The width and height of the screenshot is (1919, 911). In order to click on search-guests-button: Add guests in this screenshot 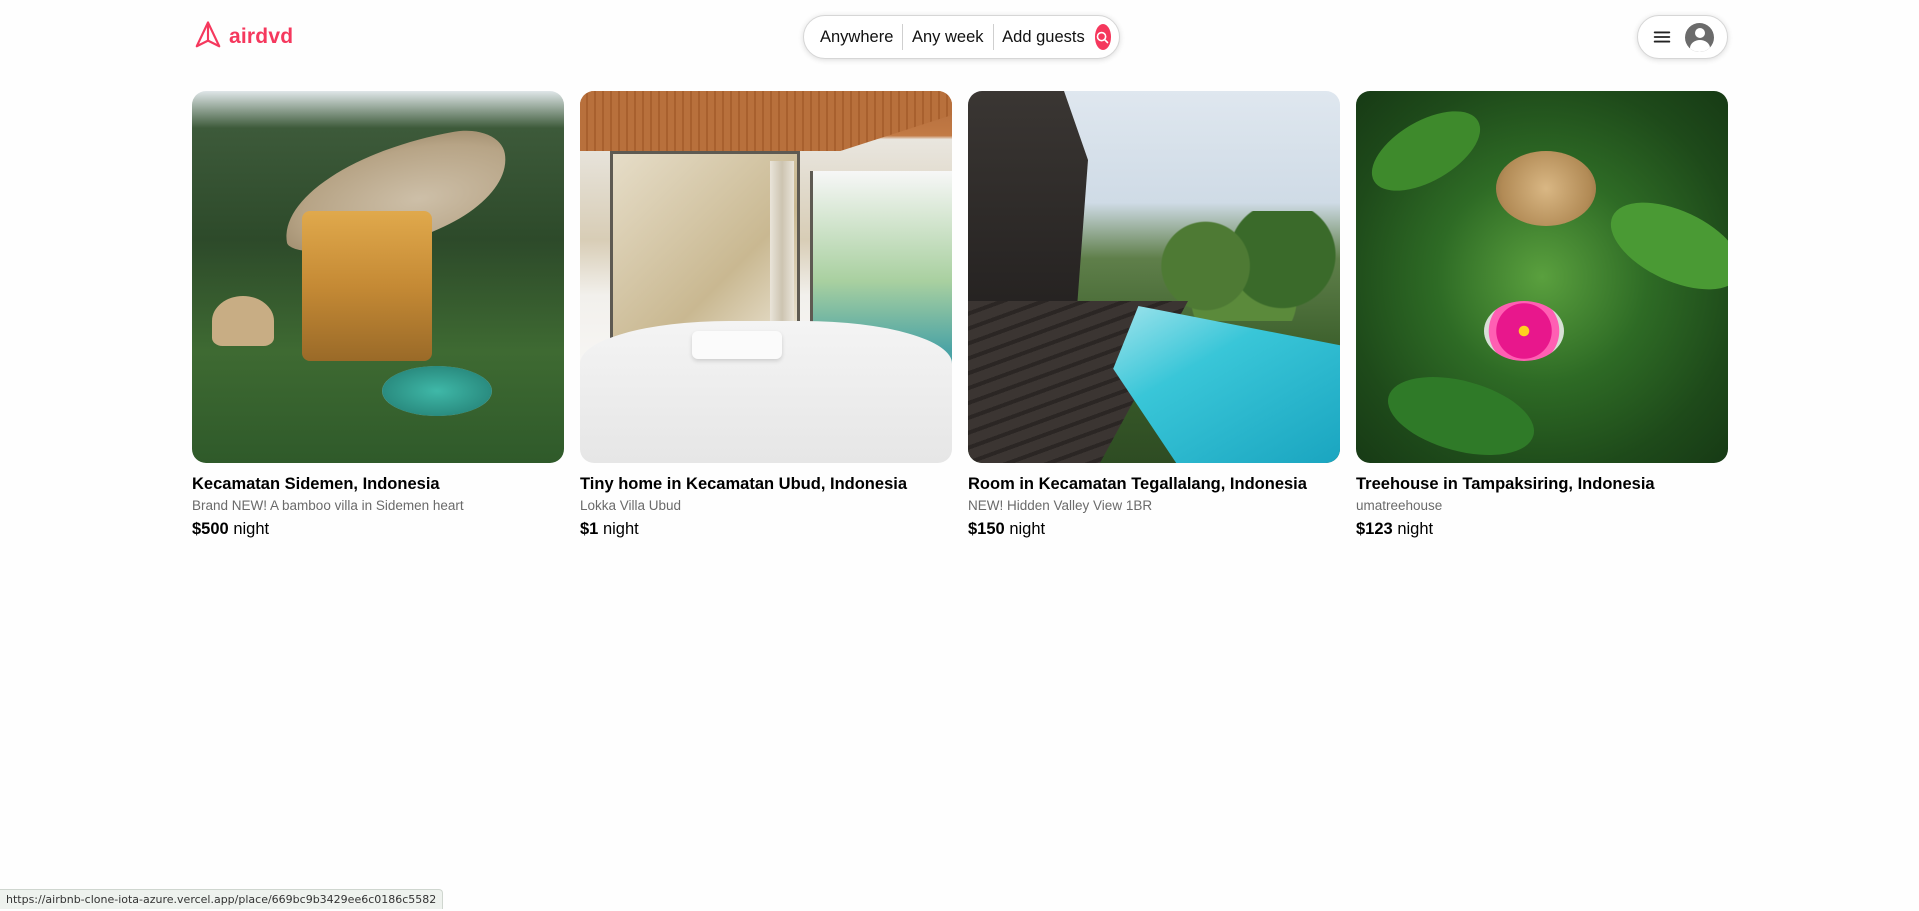, I will do `click(1043, 37)`.